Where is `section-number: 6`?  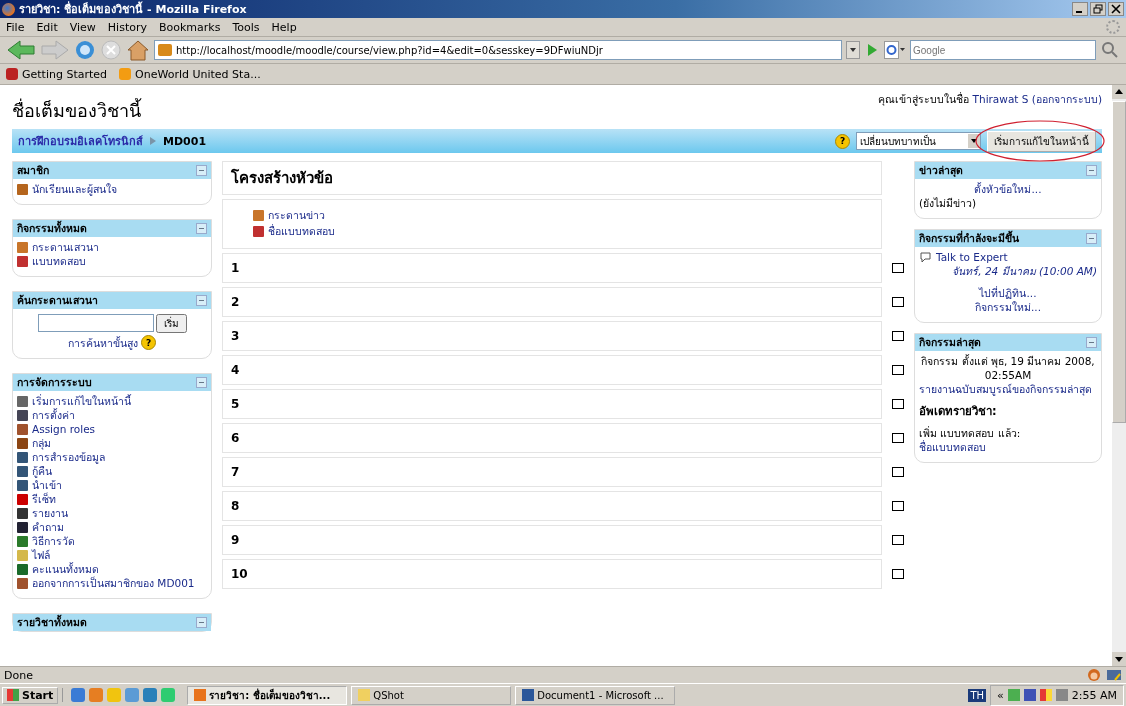 section-number: 6 is located at coordinates (235, 438).